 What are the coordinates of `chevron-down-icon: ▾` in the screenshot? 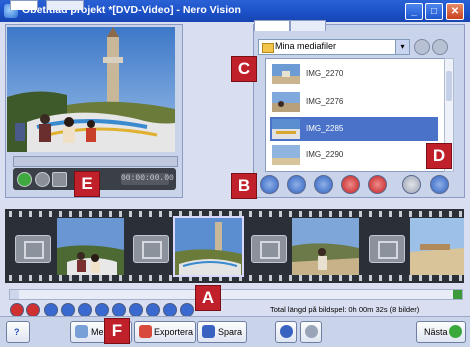 It's located at (402, 47).